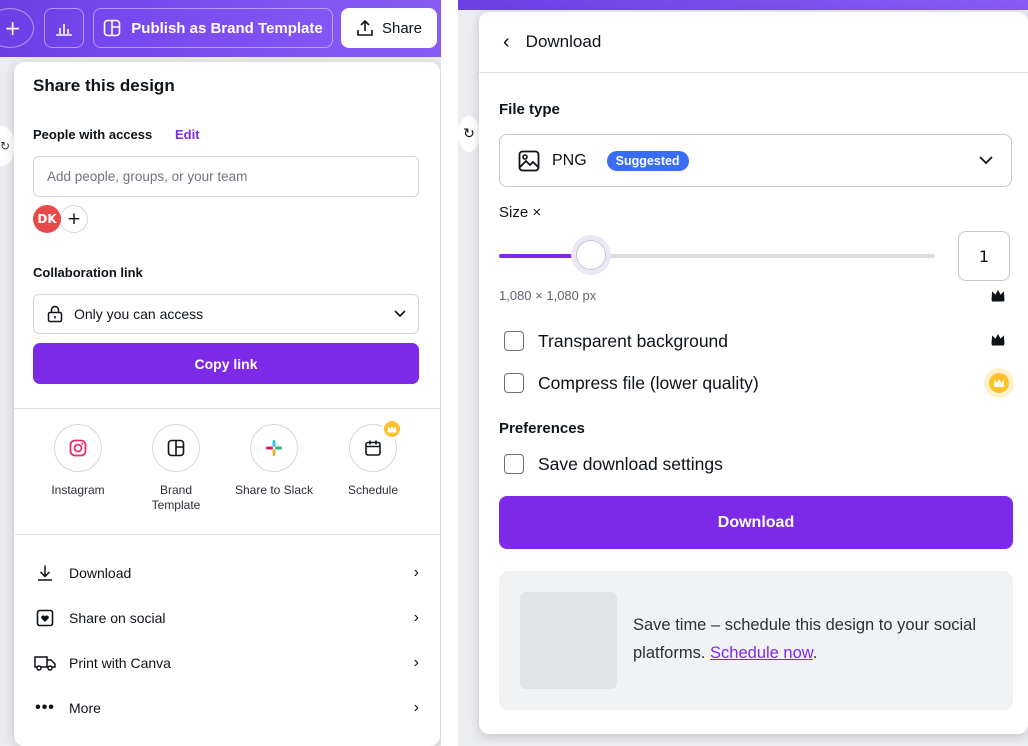 Image resolution: width=1028 pixels, height=746 pixels. Describe the element at coordinates (630, 463) in the screenshot. I see `save-download-settings-label: Save download settings` at that location.